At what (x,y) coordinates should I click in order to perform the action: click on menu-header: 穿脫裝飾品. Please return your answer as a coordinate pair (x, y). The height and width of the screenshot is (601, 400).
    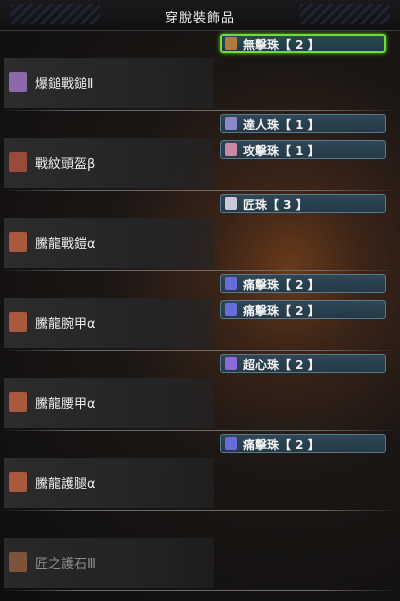
    Looking at the image, I should click on (200, 15).